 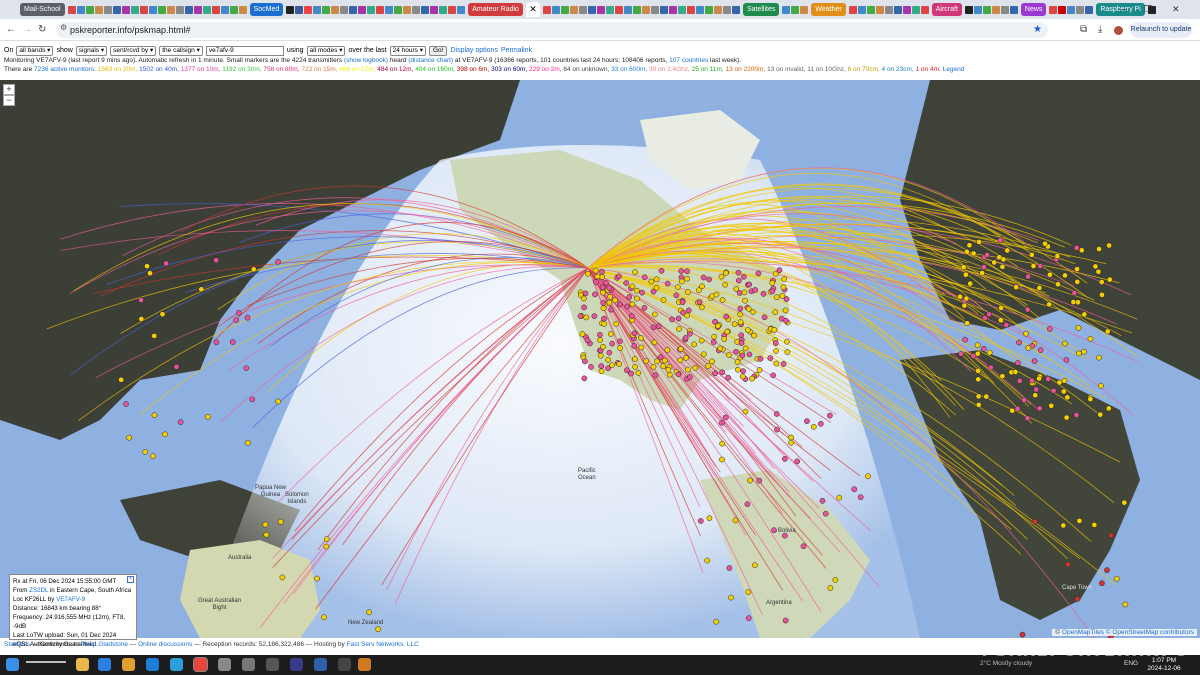 I want to click on what-select: signals ▾, so click(x=91, y=50).